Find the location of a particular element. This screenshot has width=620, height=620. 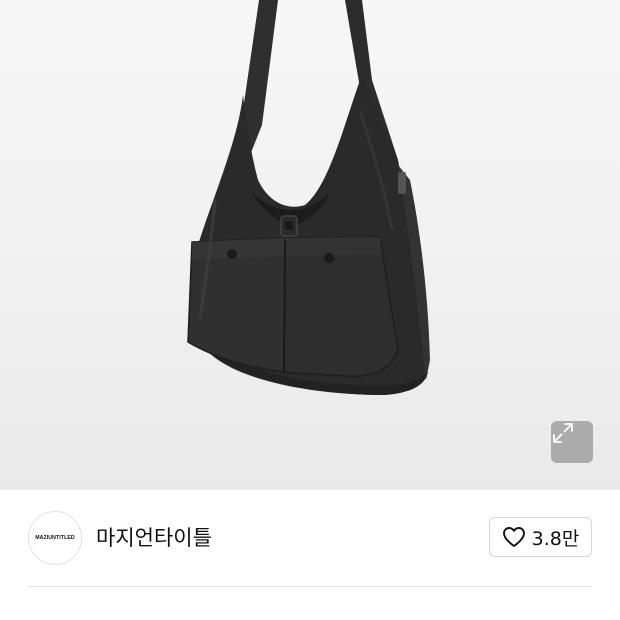

heart-outline-icon is located at coordinates (513, 537).